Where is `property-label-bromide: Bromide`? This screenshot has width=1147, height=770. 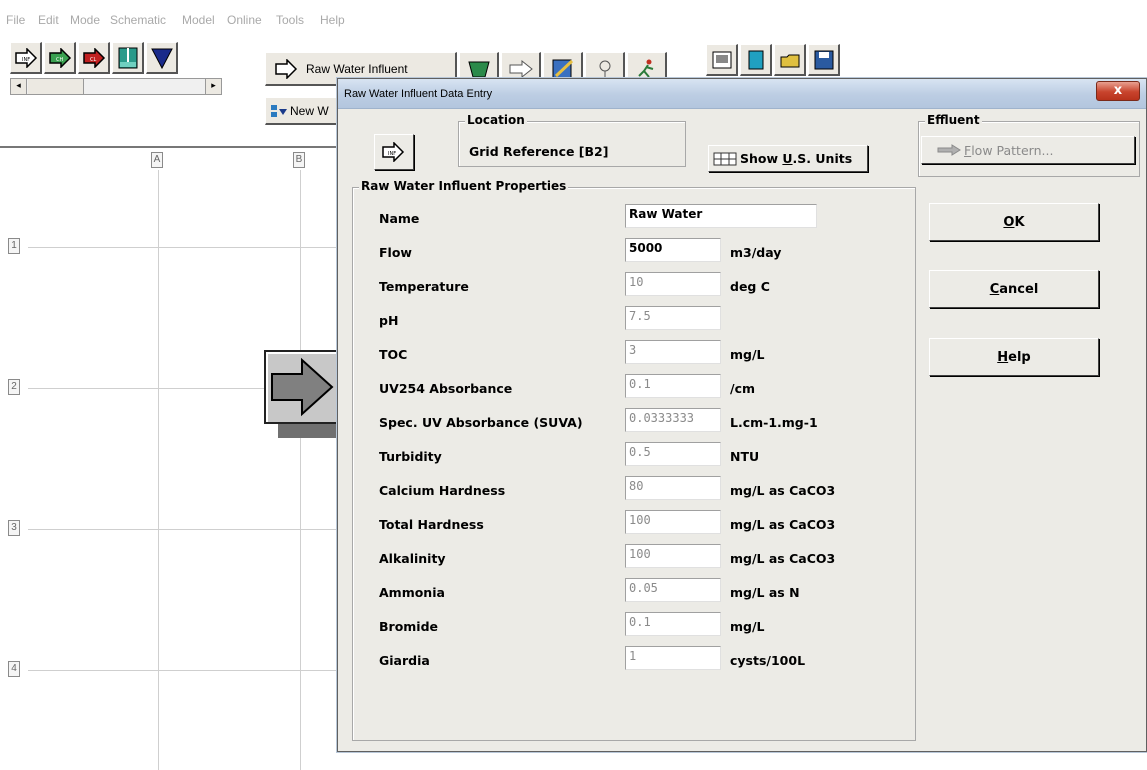
property-label-bromide: Bromide is located at coordinates (409, 626).